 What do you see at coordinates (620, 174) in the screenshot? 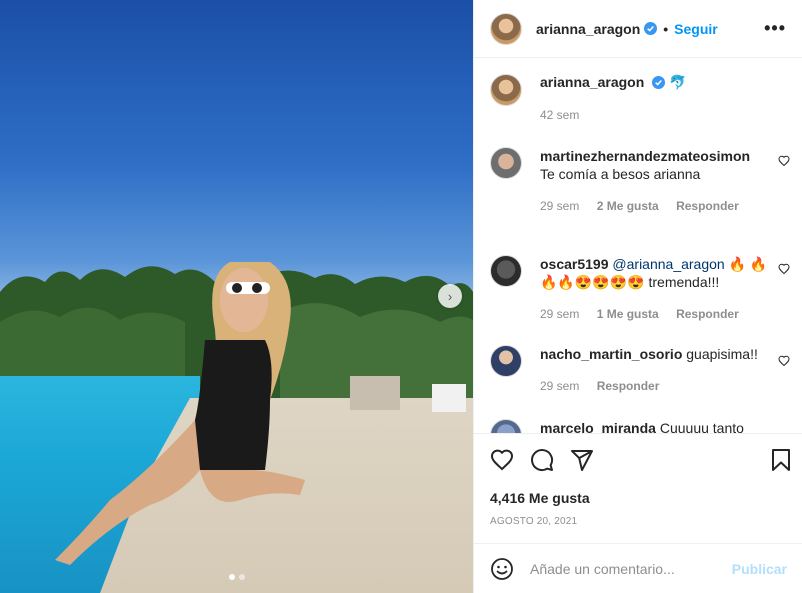
I see `comment-text: Te comía a besos arianna` at bounding box center [620, 174].